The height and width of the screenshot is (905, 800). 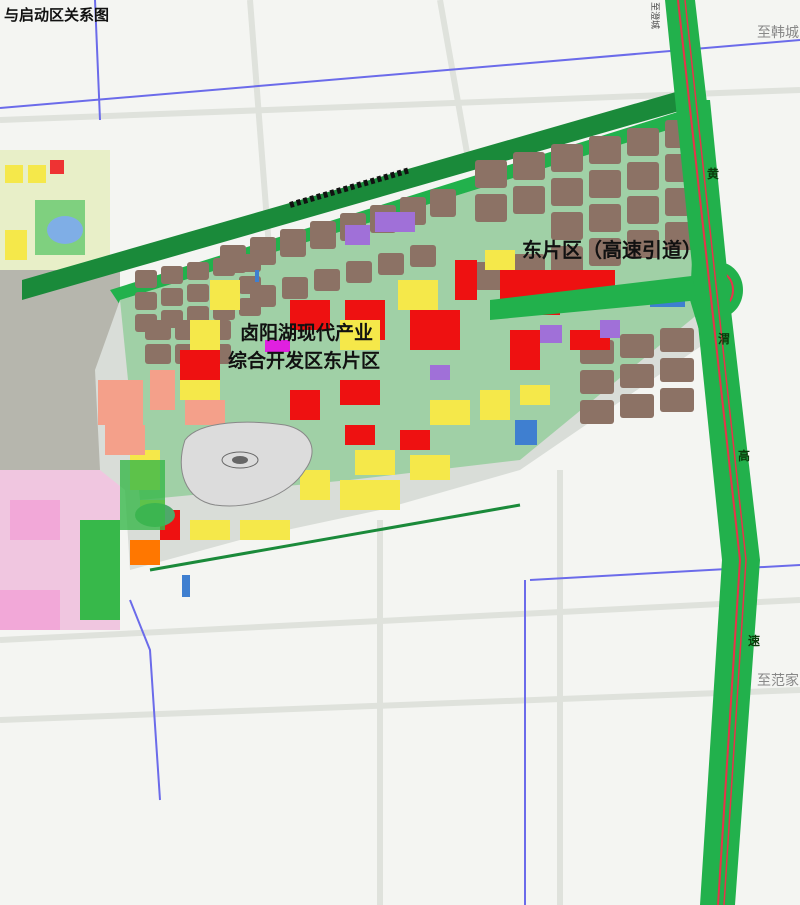 I want to click on destination-top-label: 至韩城, so click(x=778, y=33).